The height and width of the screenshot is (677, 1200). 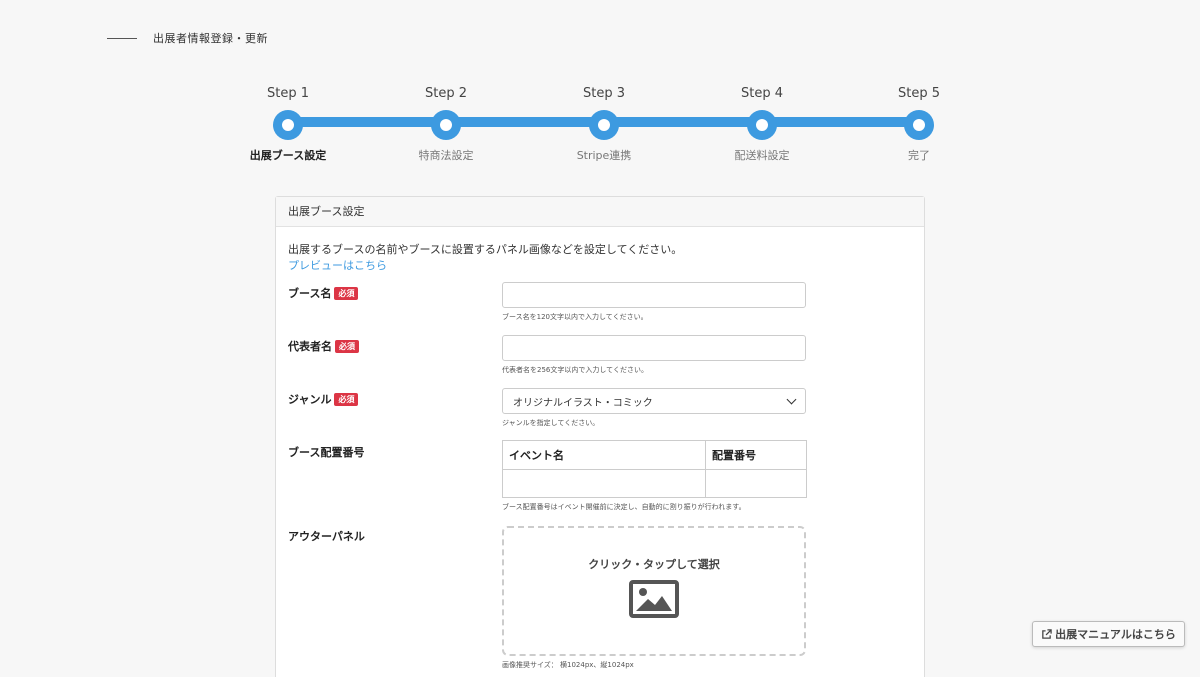 I want to click on representative-hint: 代表者名を256文字以内で入力してください。, so click(x=575, y=370).